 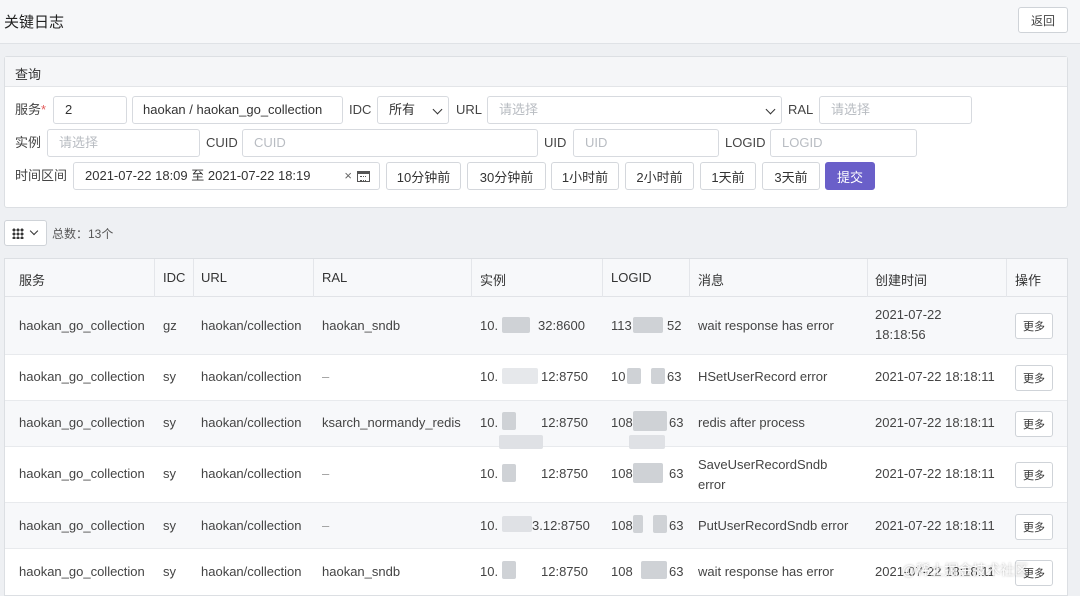 What do you see at coordinates (1028, 280) in the screenshot?
I see `col-header-actions: 操作` at bounding box center [1028, 280].